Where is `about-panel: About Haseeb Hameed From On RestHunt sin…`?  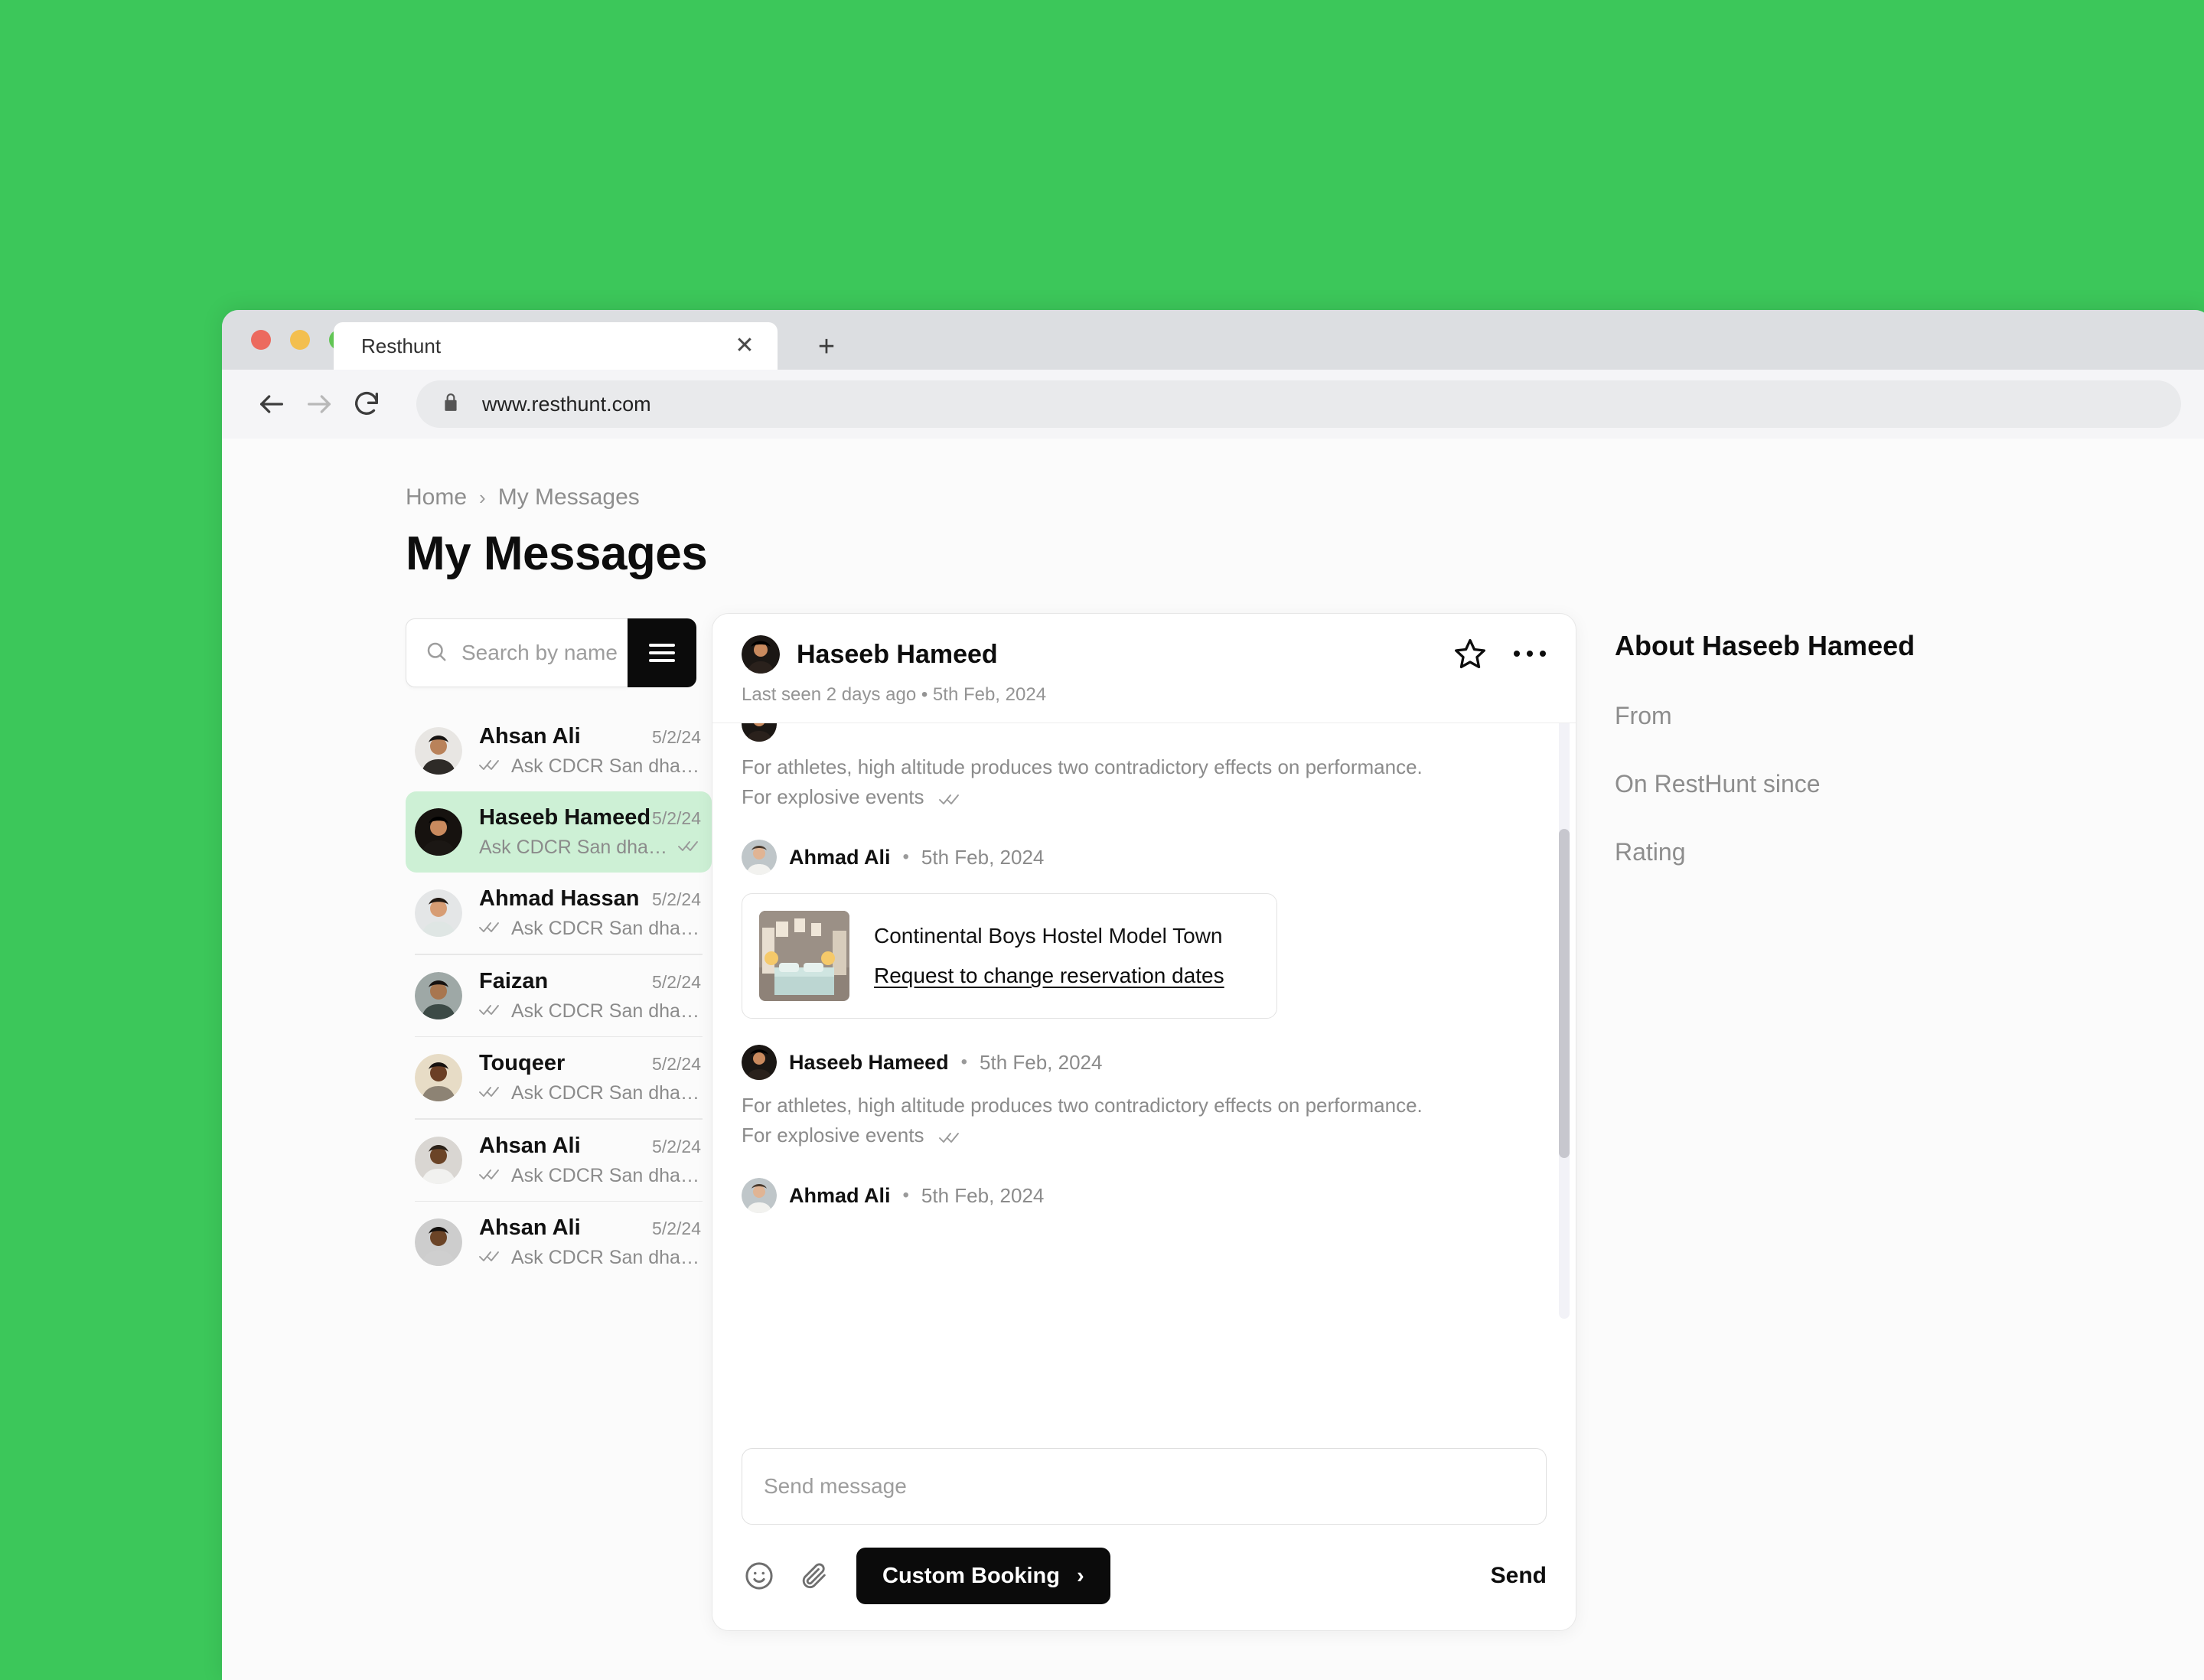
about-panel: About Haseeb Hameed From On RestHunt sin… is located at coordinates (1814, 748).